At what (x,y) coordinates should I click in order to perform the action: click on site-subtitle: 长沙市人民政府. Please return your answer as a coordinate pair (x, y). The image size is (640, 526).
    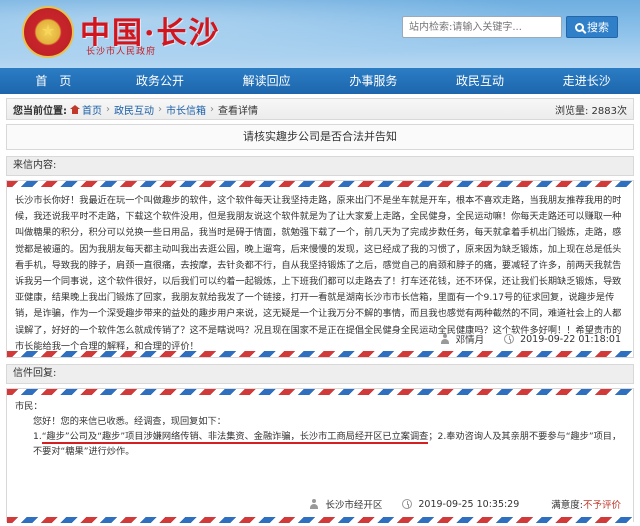
    Looking at the image, I should click on (121, 52).